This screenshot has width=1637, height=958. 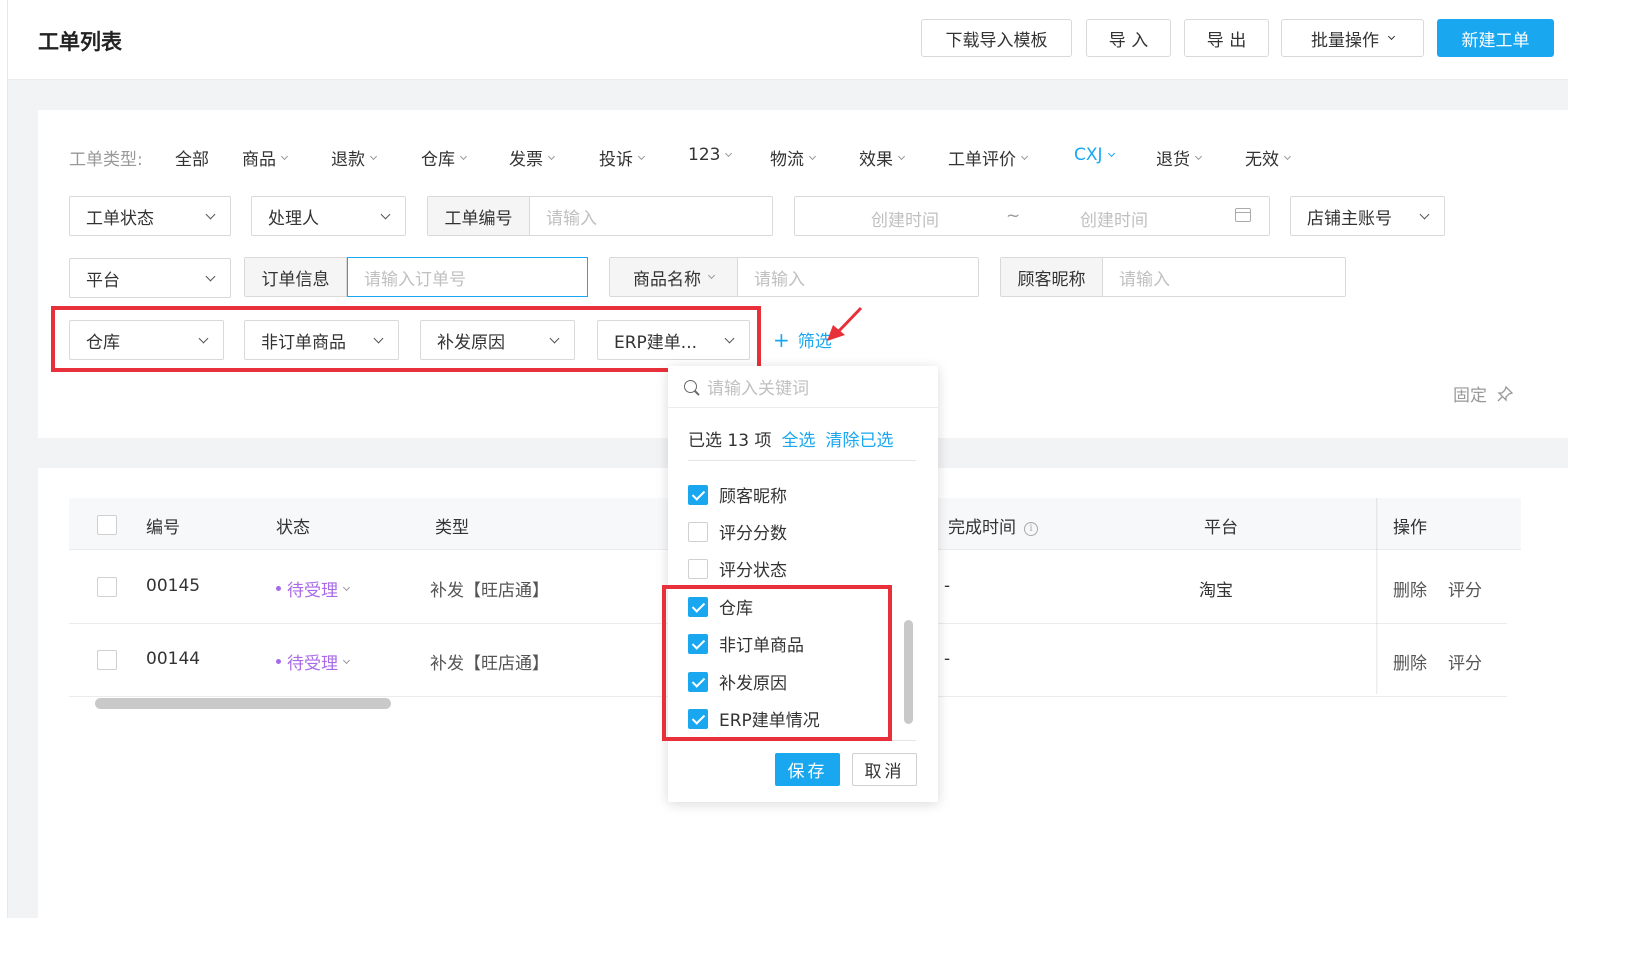 What do you see at coordinates (698, 494) in the screenshot?
I see `checkbox-checked-icon` at bounding box center [698, 494].